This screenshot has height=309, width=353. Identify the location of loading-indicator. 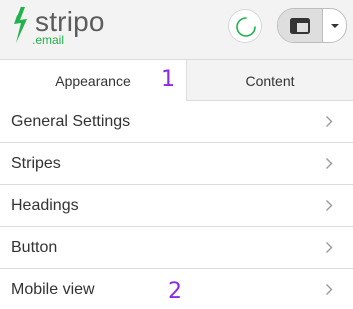
(245, 26).